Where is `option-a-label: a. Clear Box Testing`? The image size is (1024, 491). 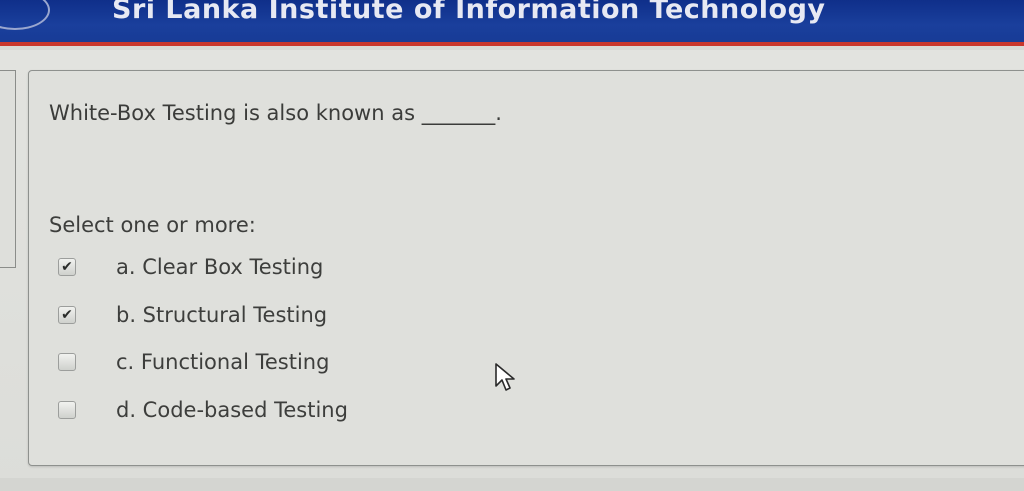
option-a-label: a. Clear Box Testing is located at coordinates (219, 267).